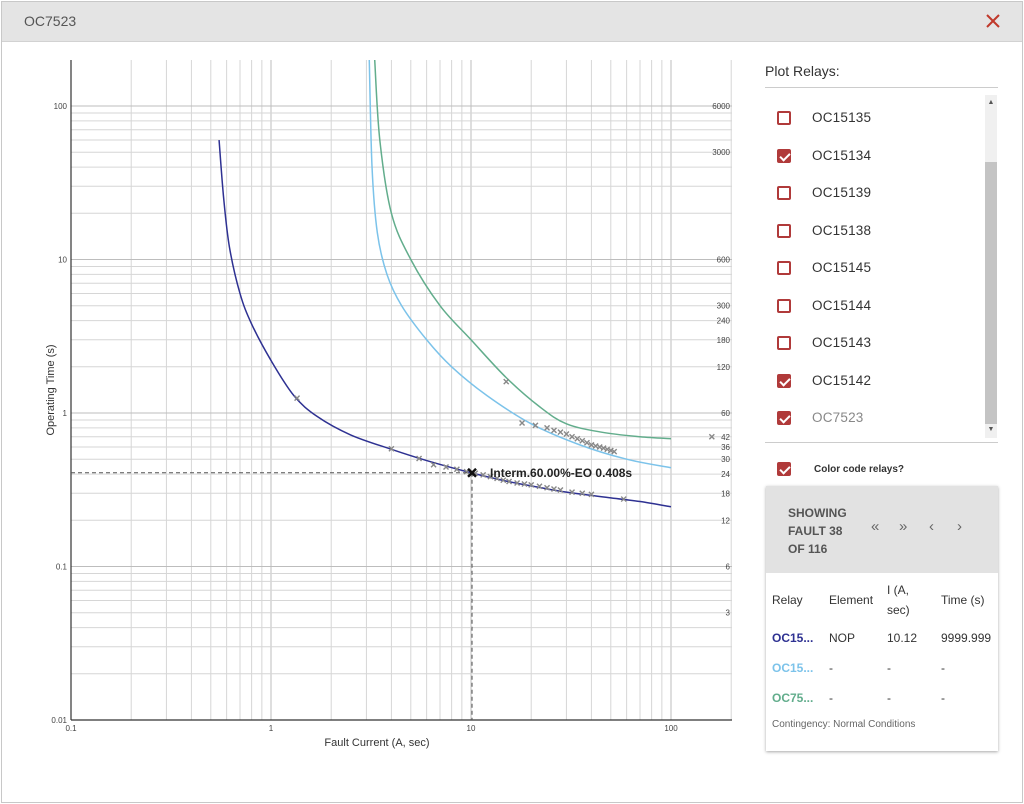  I want to click on relay-item: OC15135, so click(872, 119).